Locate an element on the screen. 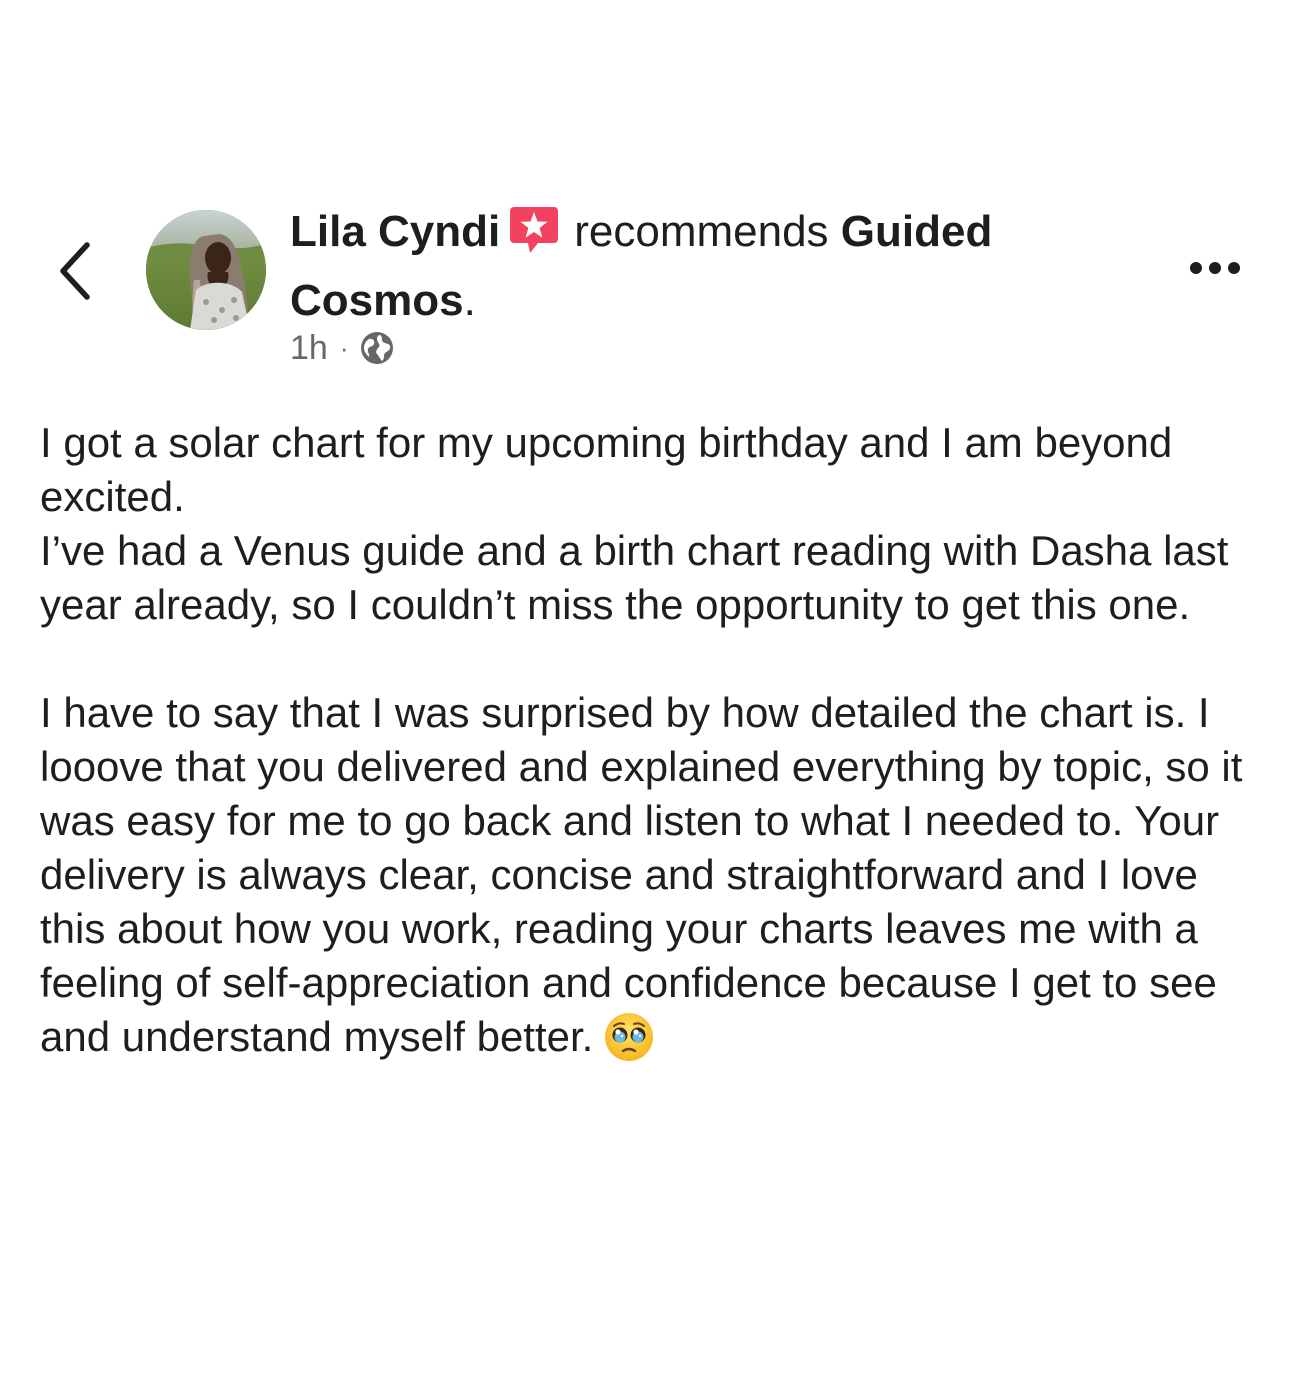 This screenshot has height=1385, width=1290. globe-icon is located at coordinates (377, 348).